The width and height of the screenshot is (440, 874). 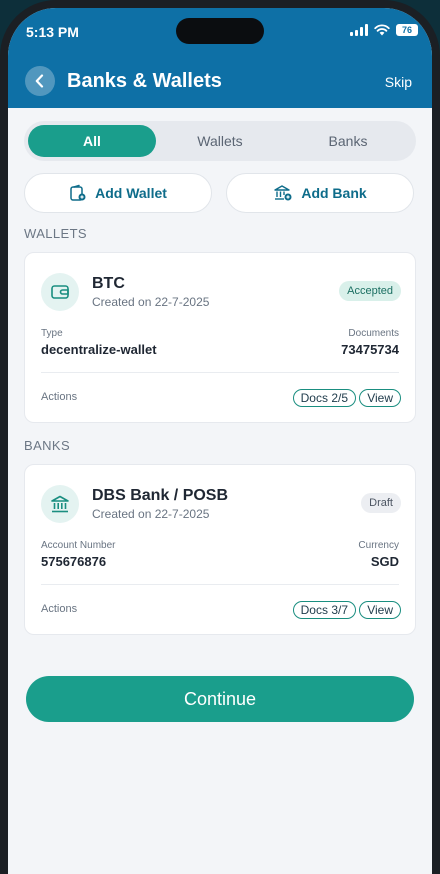 I want to click on chevron-left-icon, so click(x=39, y=81).